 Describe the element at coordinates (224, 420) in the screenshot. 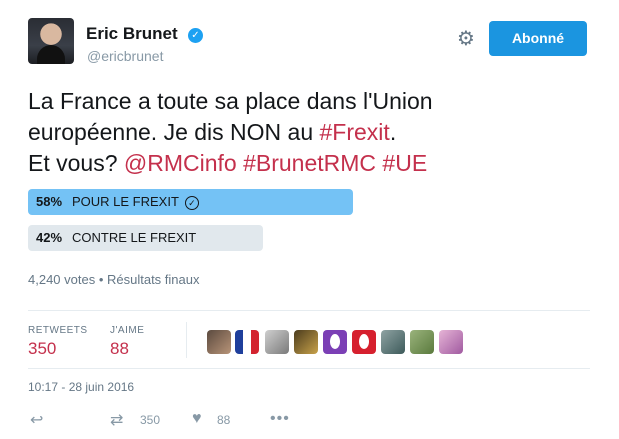

I see `like-action-count: 88` at that location.